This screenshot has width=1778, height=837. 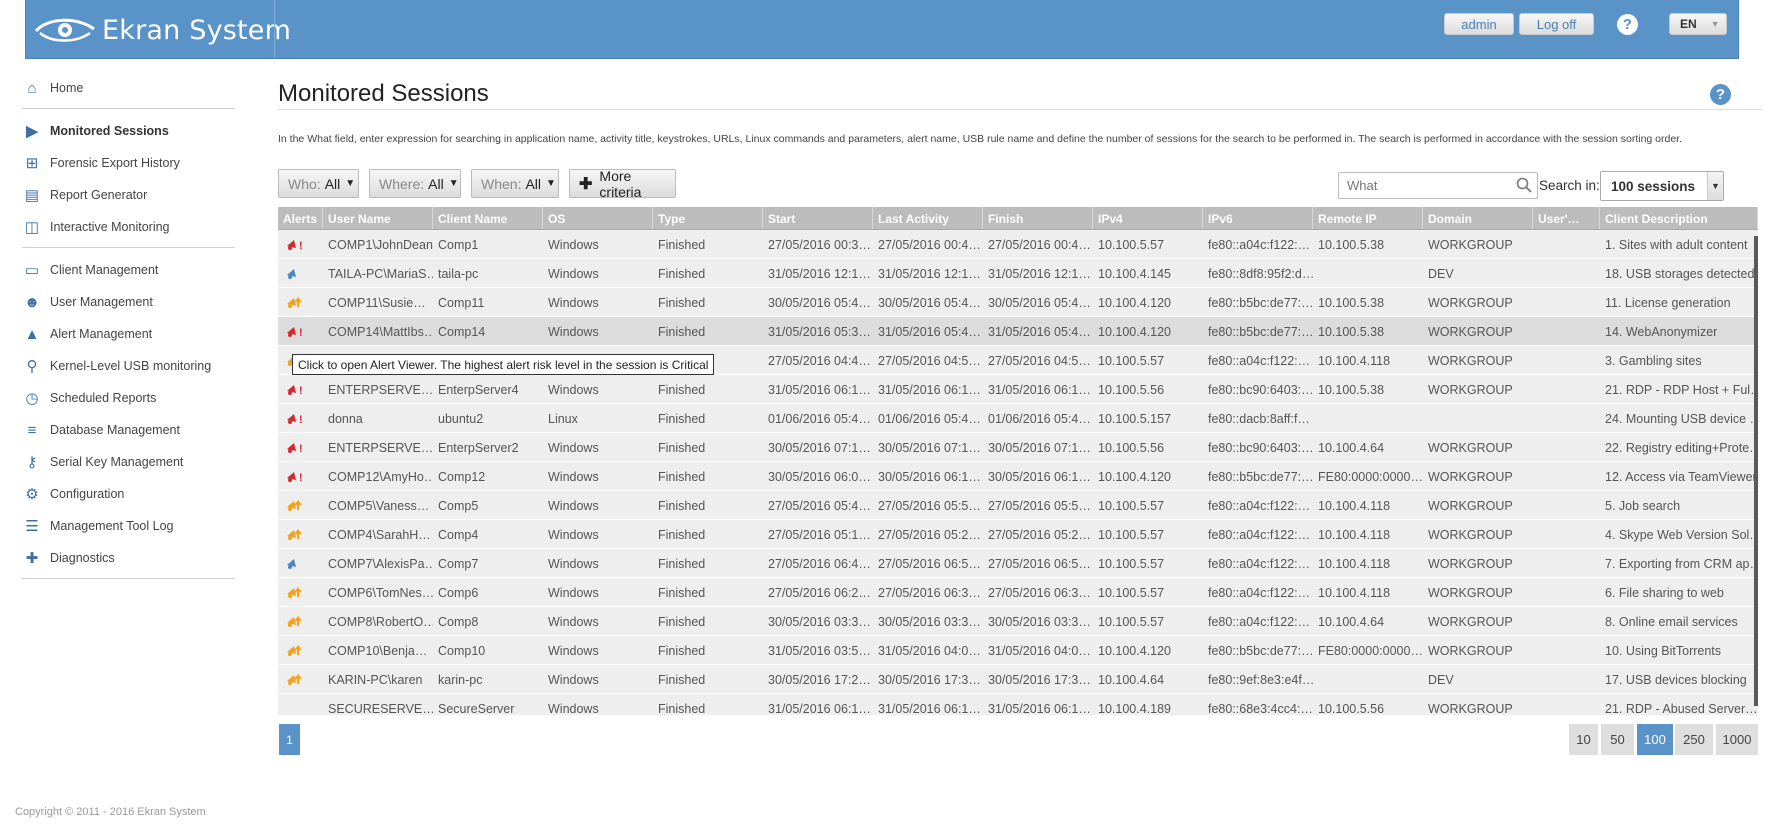 I want to click on search-in-select: 100 sessions ▼, so click(x=1662, y=186).